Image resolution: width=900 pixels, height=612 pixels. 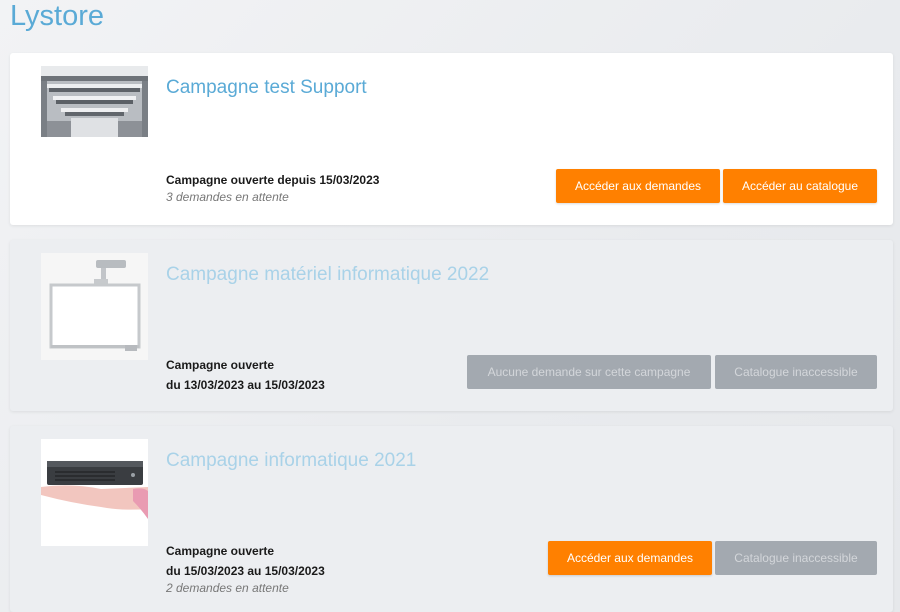 I want to click on campaign-date-range: du 15/03/2023 au 15/03/2023, so click(x=245, y=571).